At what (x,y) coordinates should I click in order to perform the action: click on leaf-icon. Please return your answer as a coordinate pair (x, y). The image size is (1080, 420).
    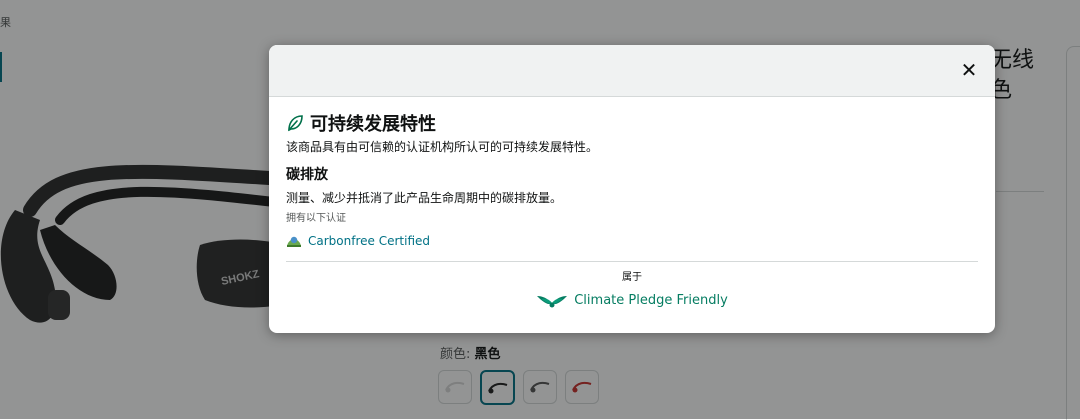
    Looking at the image, I should click on (295, 123).